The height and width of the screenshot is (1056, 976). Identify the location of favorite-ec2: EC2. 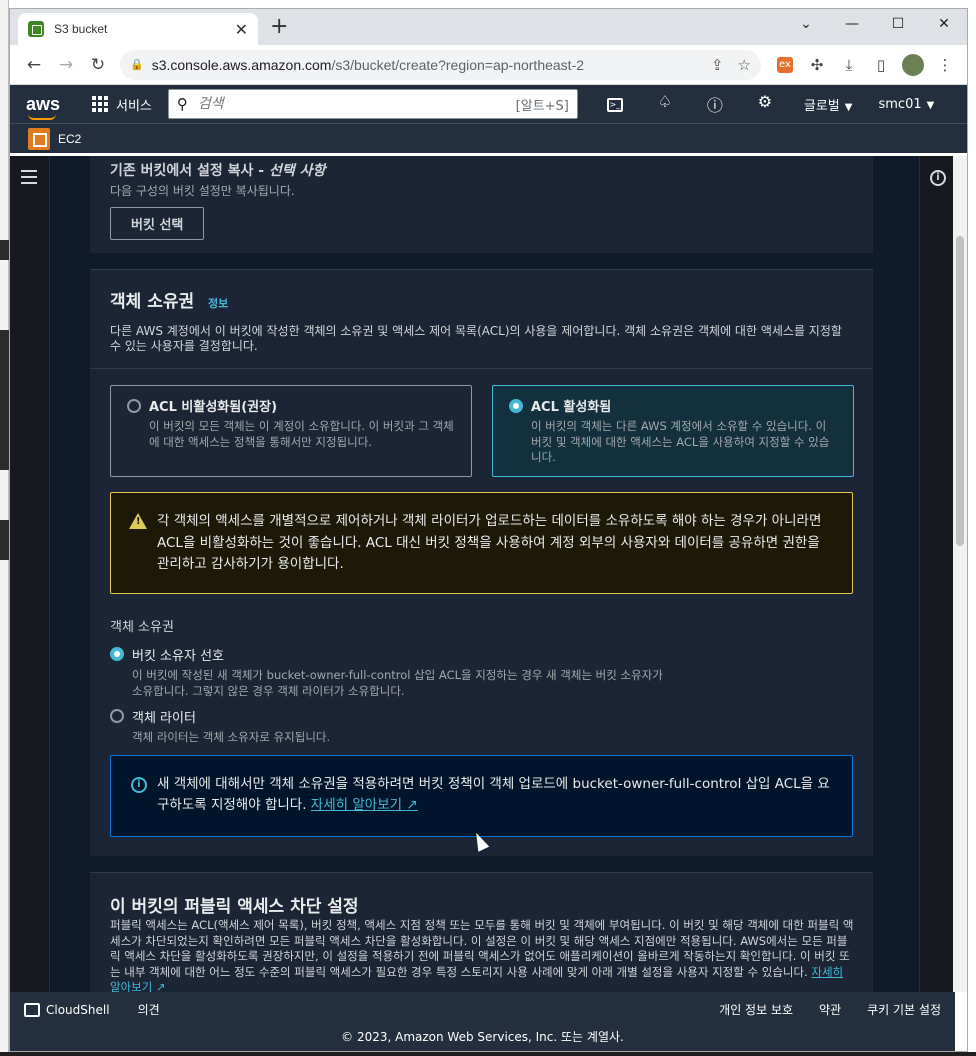
(69, 139).